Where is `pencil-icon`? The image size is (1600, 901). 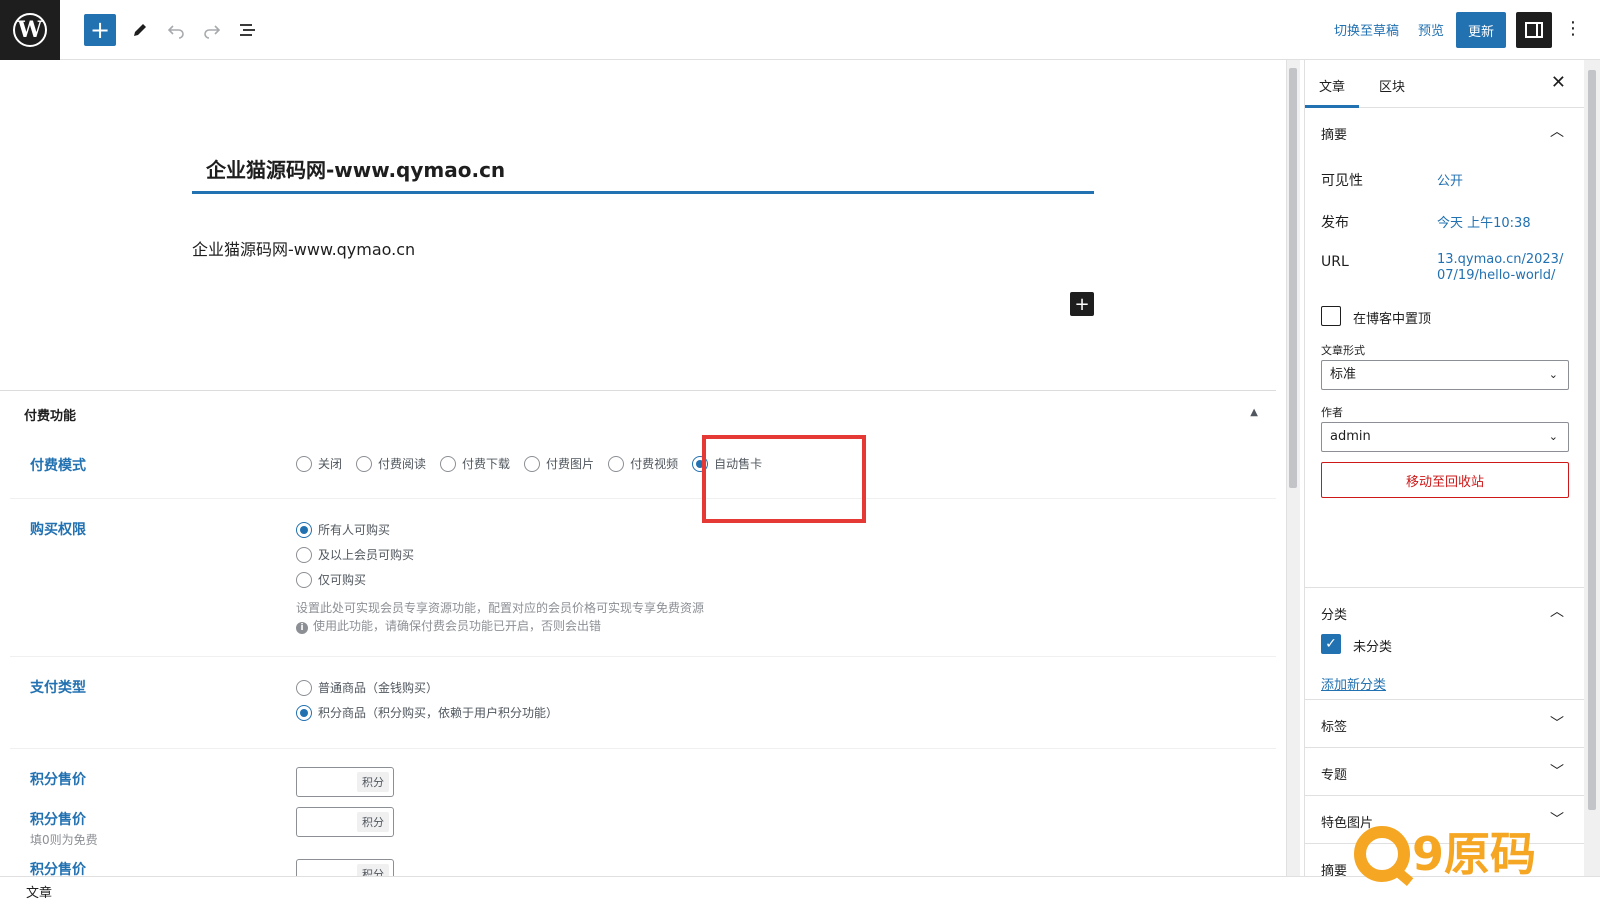
pencil-icon is located at coordinates (140, 30).